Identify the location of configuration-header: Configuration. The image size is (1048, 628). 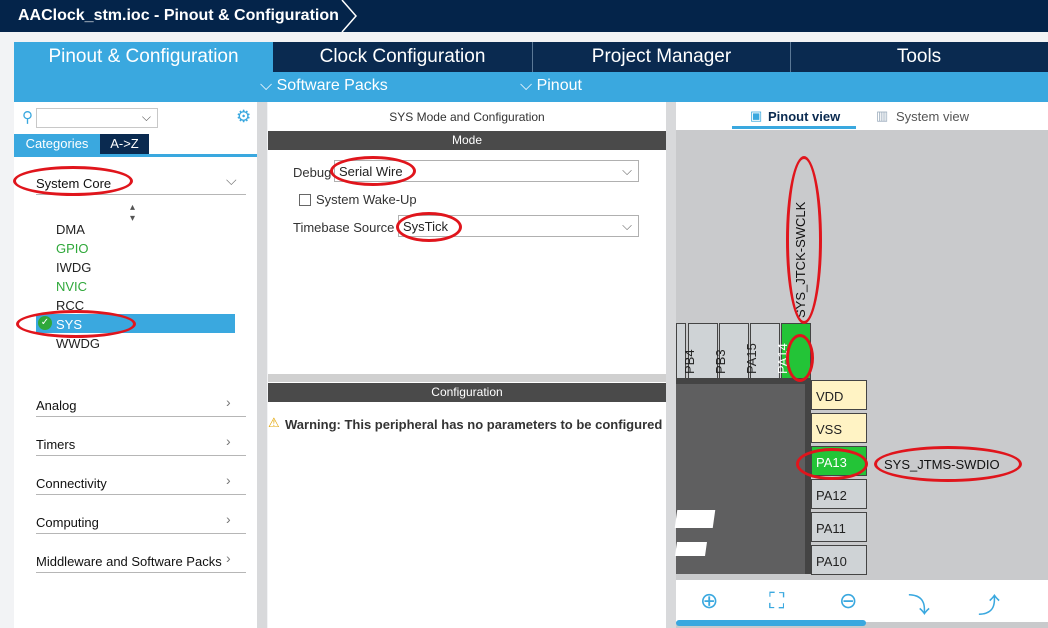
(467, 392).